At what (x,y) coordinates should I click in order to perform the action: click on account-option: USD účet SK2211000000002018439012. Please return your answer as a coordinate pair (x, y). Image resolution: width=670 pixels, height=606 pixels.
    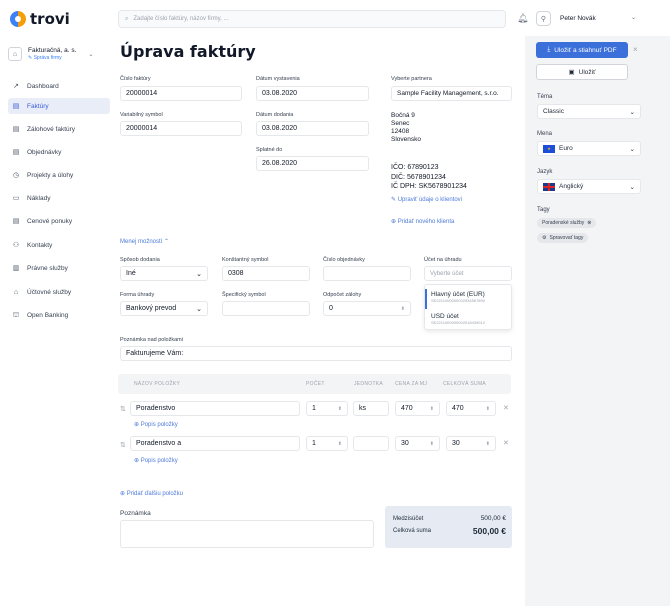
    Looking at the image, I should click on (458, 319).